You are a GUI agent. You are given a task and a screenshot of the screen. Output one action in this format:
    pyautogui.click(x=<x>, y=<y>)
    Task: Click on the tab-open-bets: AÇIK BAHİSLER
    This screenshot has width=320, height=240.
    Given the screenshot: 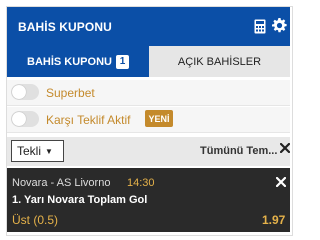 What is the action you would take?
    pyautogui.click(x=219, y=61)
    